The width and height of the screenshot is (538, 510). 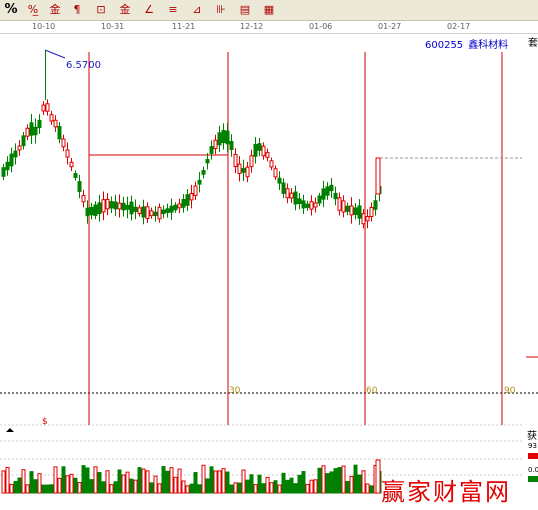 I want to click on volume-legend-up, so click(x=533, y=456).